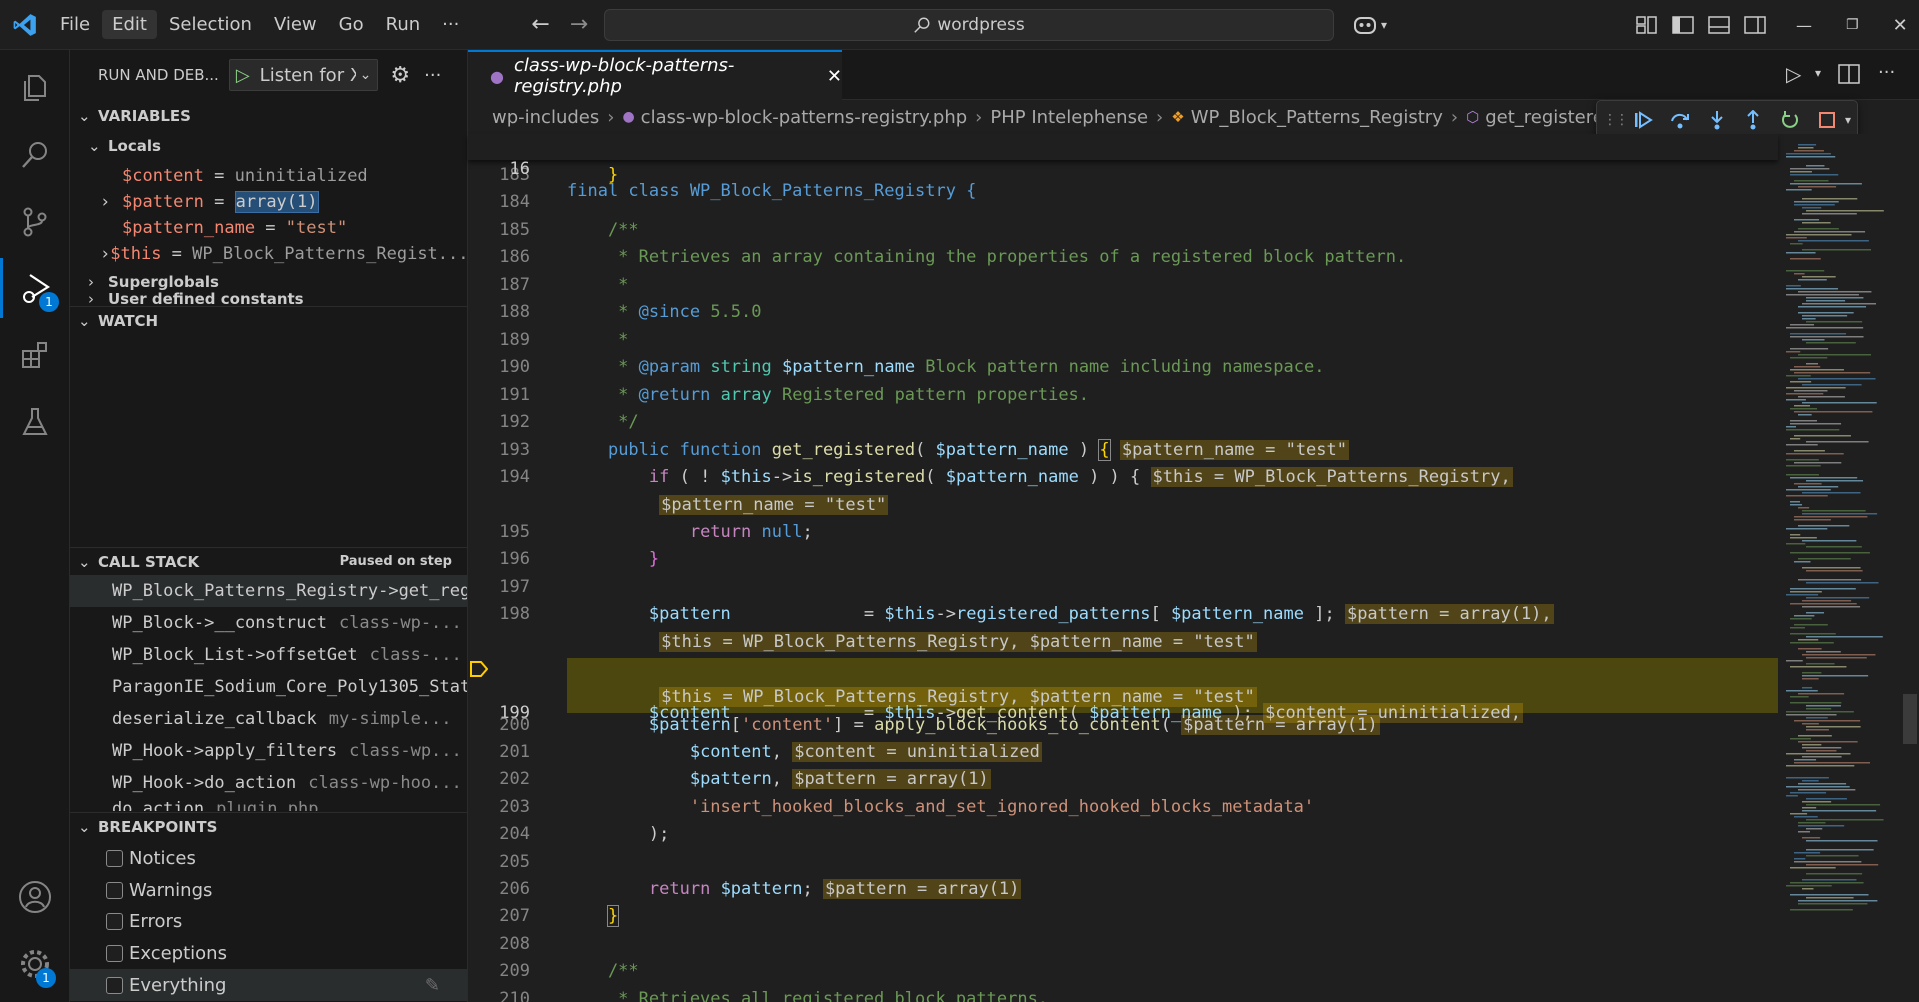 This screenshot has height=1002, width=1919. Describe the element at coordinates (545, 117) in the screenshot. I see `breadcrumb-folder: wp-includes` at that location.